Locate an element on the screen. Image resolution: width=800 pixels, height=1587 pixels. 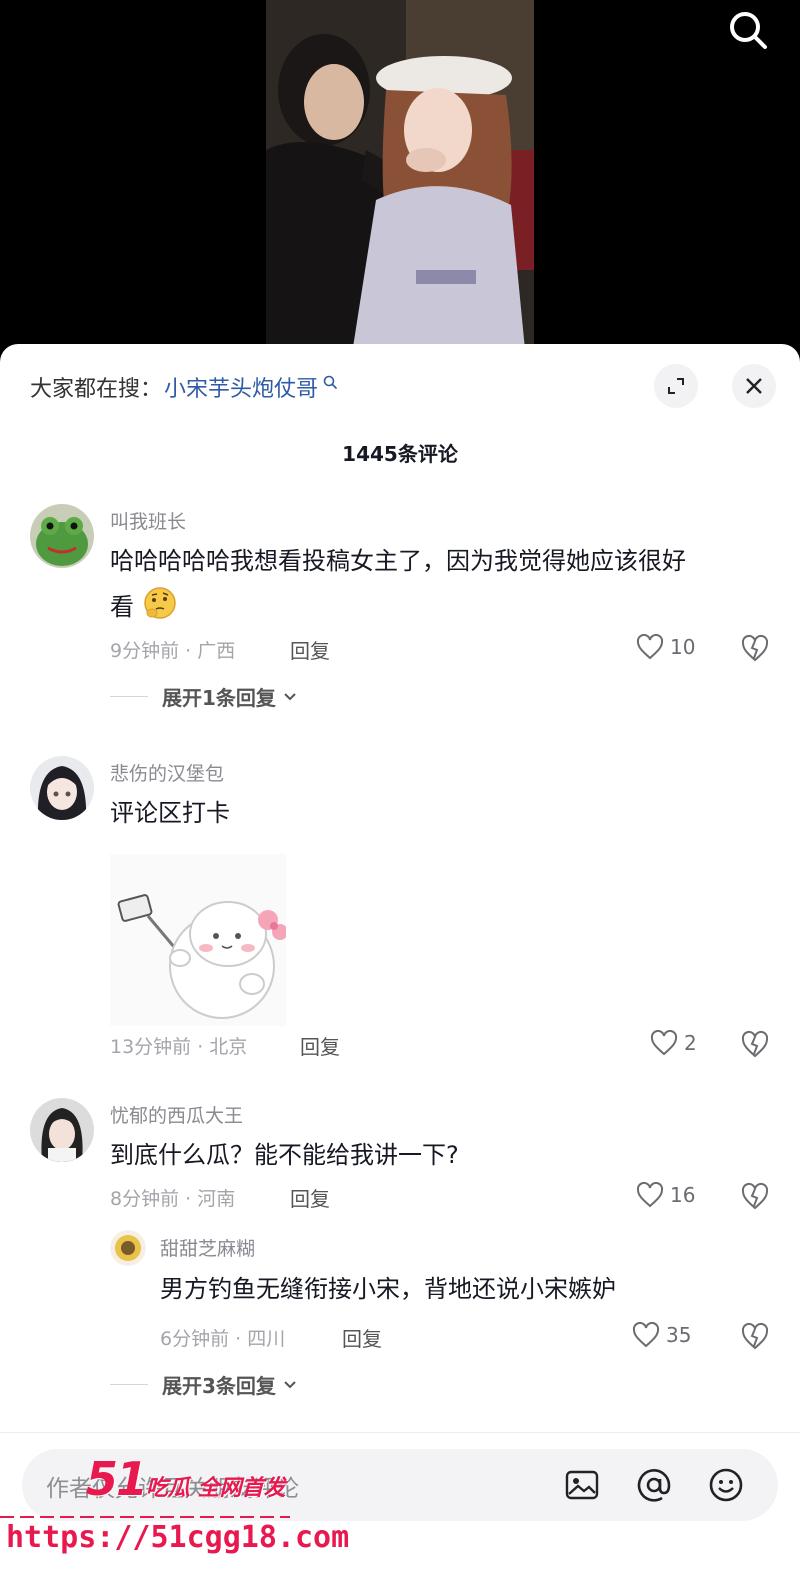
thinking-face-icon is located at coordinates (159, 603).